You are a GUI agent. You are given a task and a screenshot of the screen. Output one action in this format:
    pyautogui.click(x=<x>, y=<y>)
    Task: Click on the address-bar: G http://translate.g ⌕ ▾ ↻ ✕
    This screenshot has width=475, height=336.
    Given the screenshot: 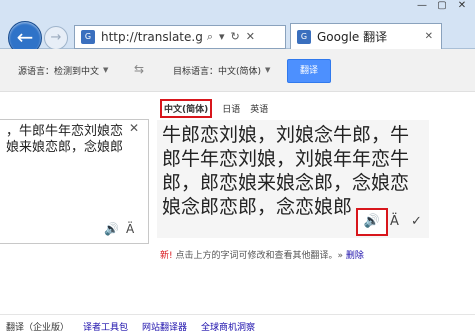 What is the action you would take?
    pyautogui.click(x=180, y=37)
    